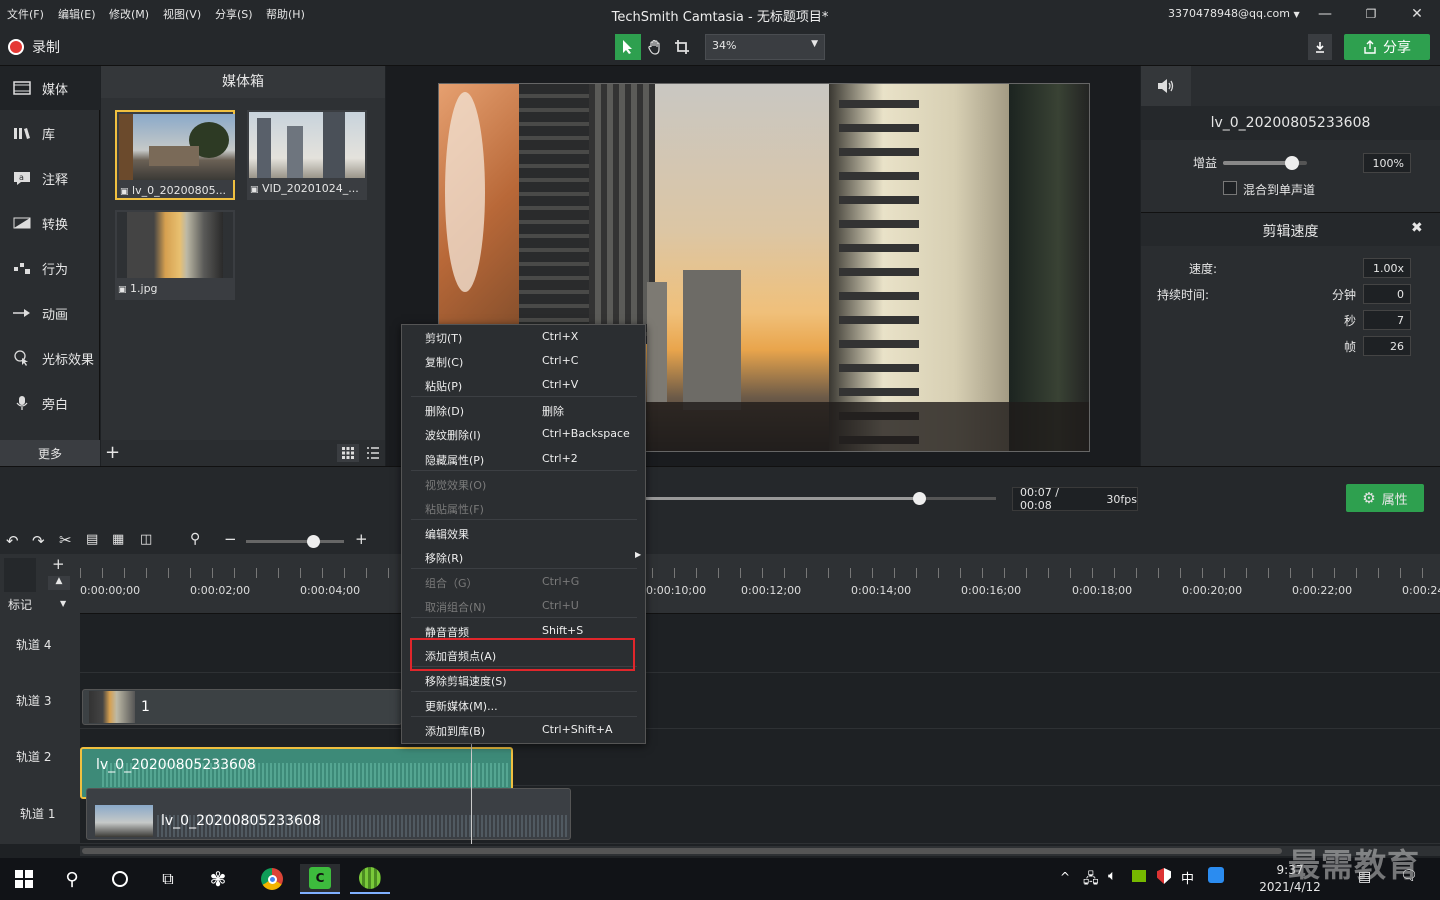  What do you see at coordinates (295, 541) in the screenshot?
I see `timeline-zoom-slider` at bounding box center [295, 541].